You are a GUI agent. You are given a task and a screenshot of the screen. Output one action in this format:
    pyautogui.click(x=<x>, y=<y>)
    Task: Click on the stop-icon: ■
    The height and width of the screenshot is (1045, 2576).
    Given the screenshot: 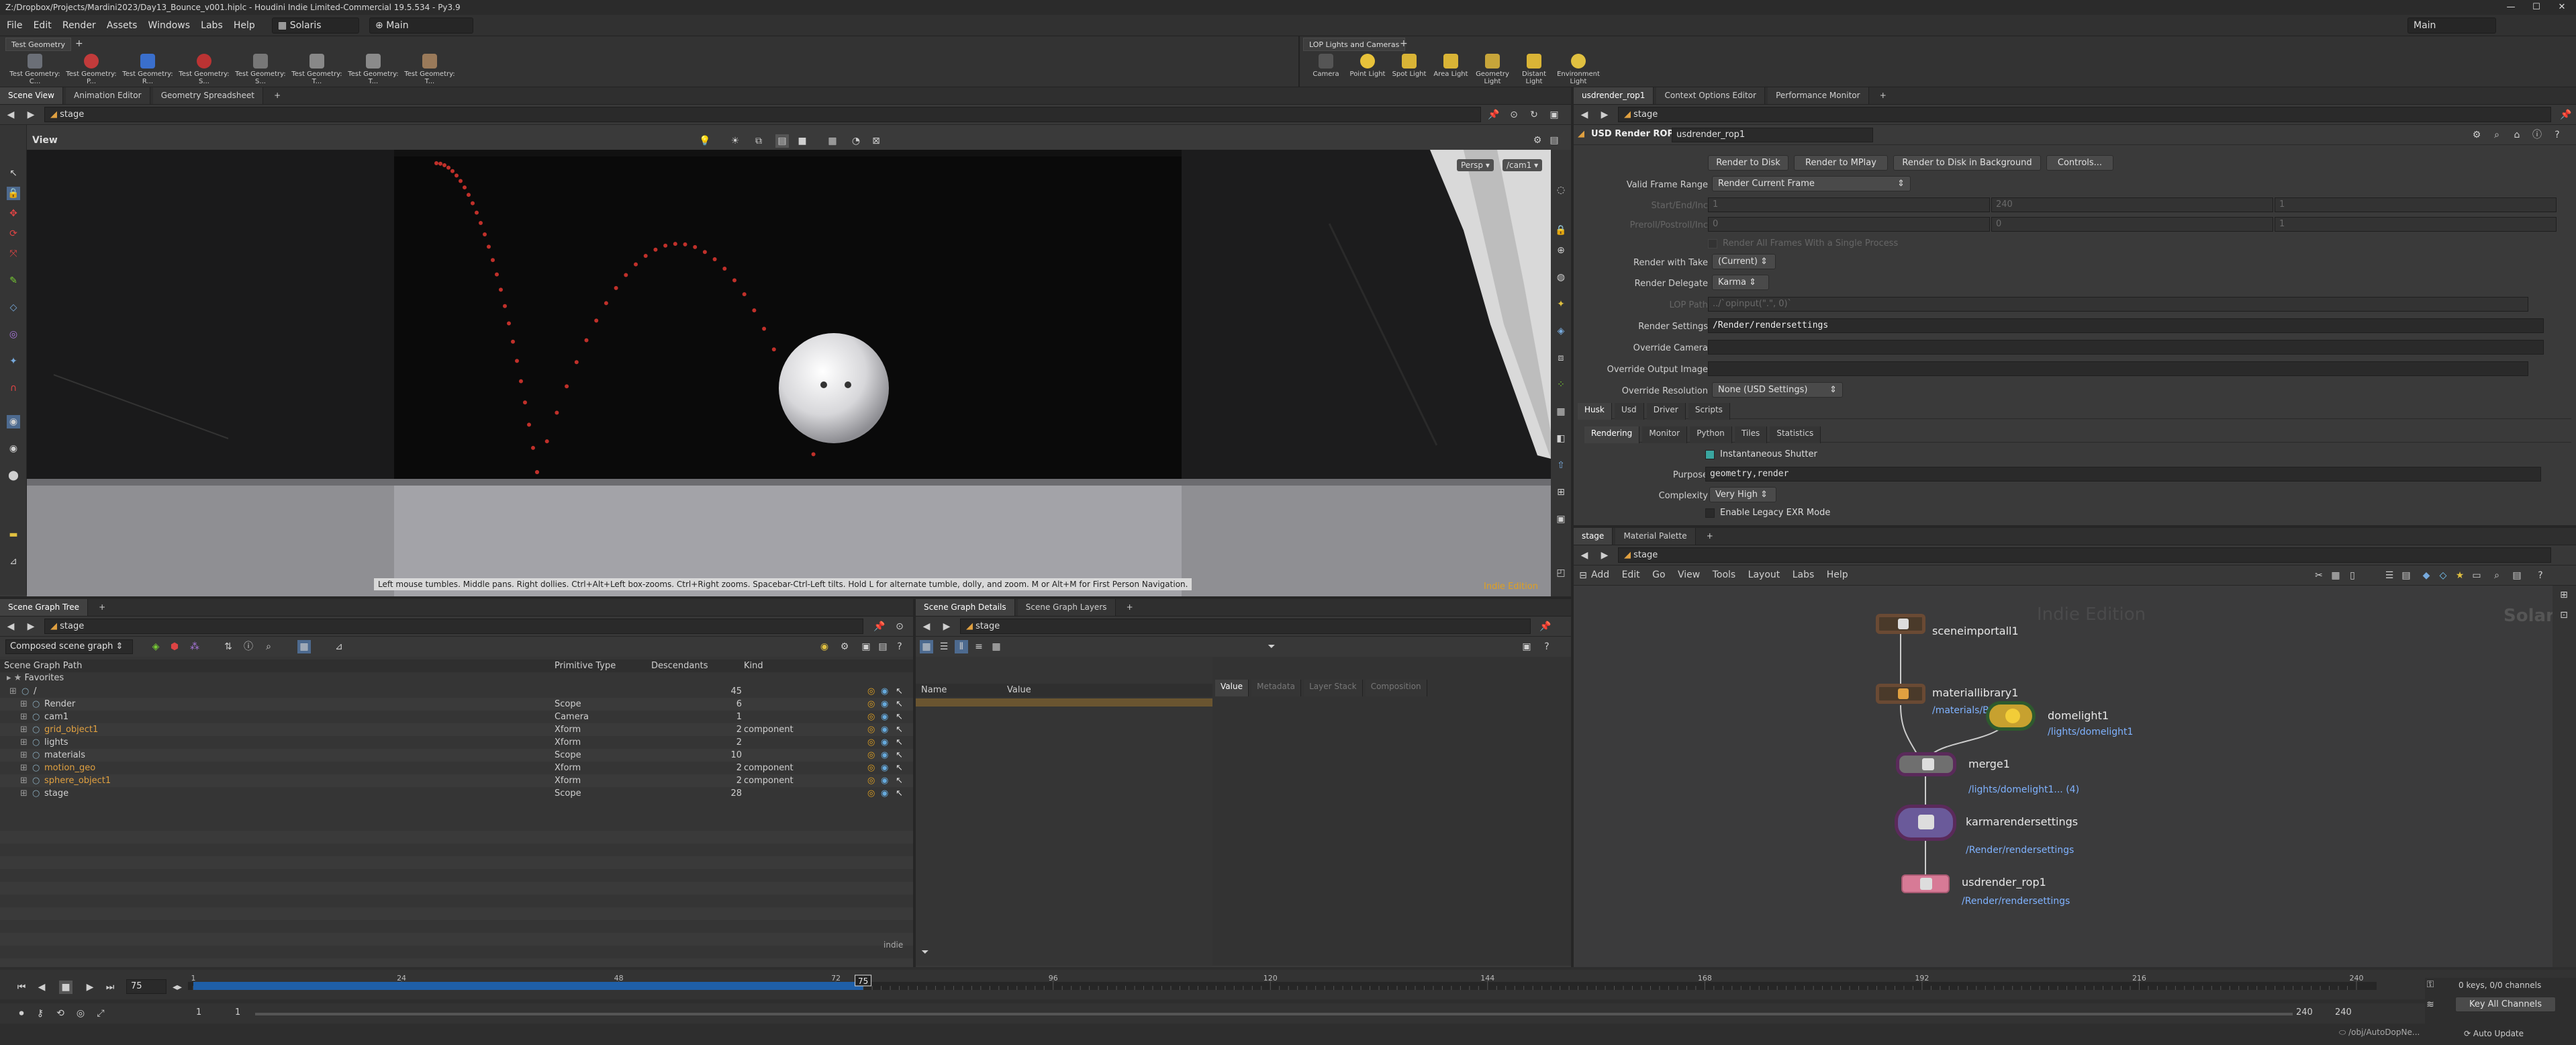 What is the action you would take?
    pyautogui.click(x=66, y=987)
    